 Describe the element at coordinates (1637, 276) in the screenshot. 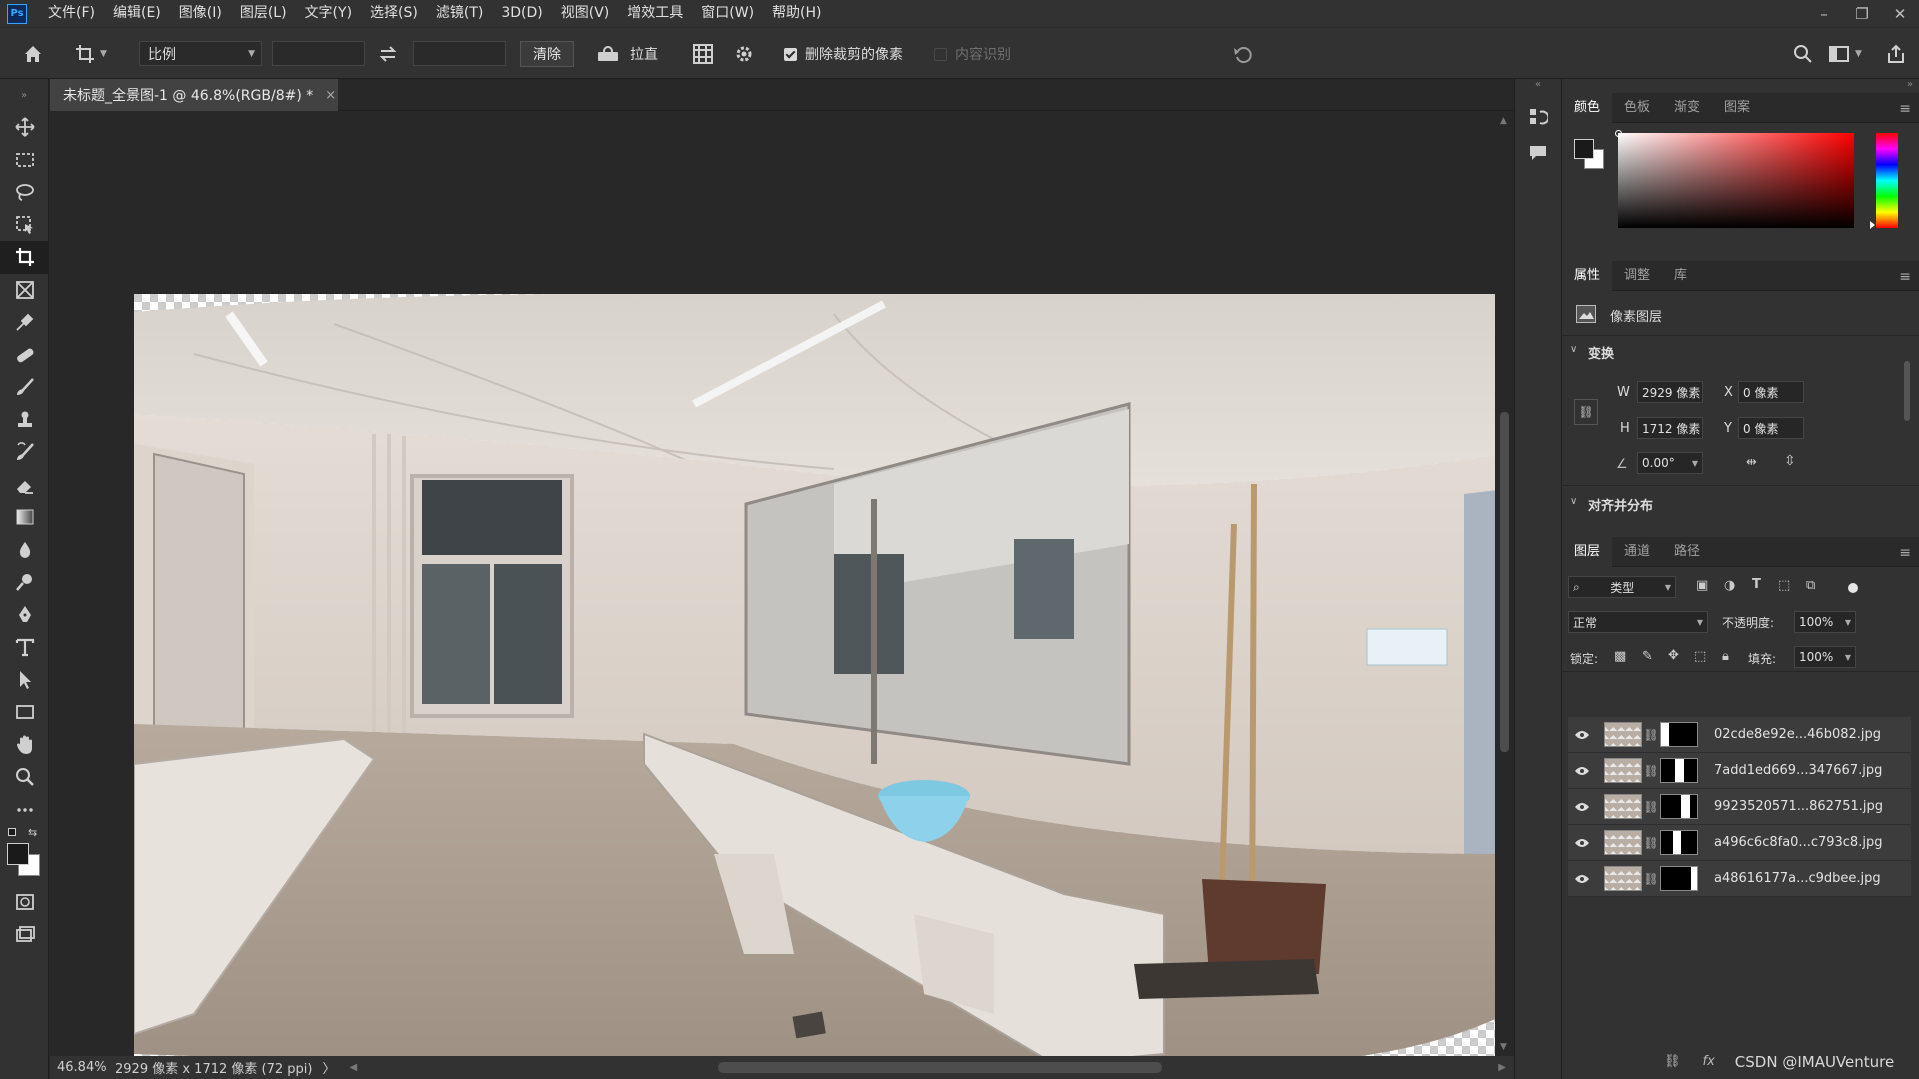

I see `tab-adjustments: 调整` at that location.